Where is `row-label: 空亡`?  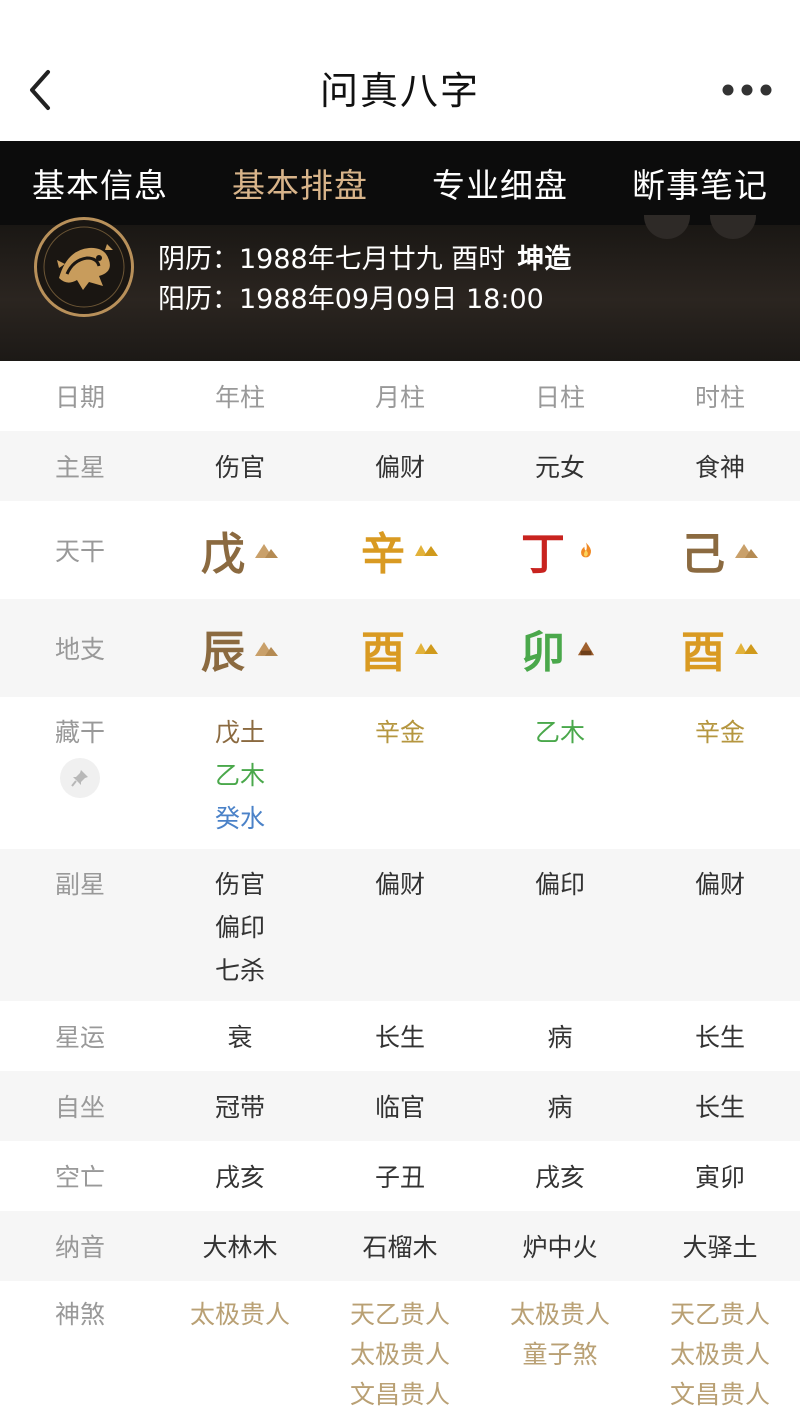
row-label: 空亡 is located at coordinates (79, 1177).